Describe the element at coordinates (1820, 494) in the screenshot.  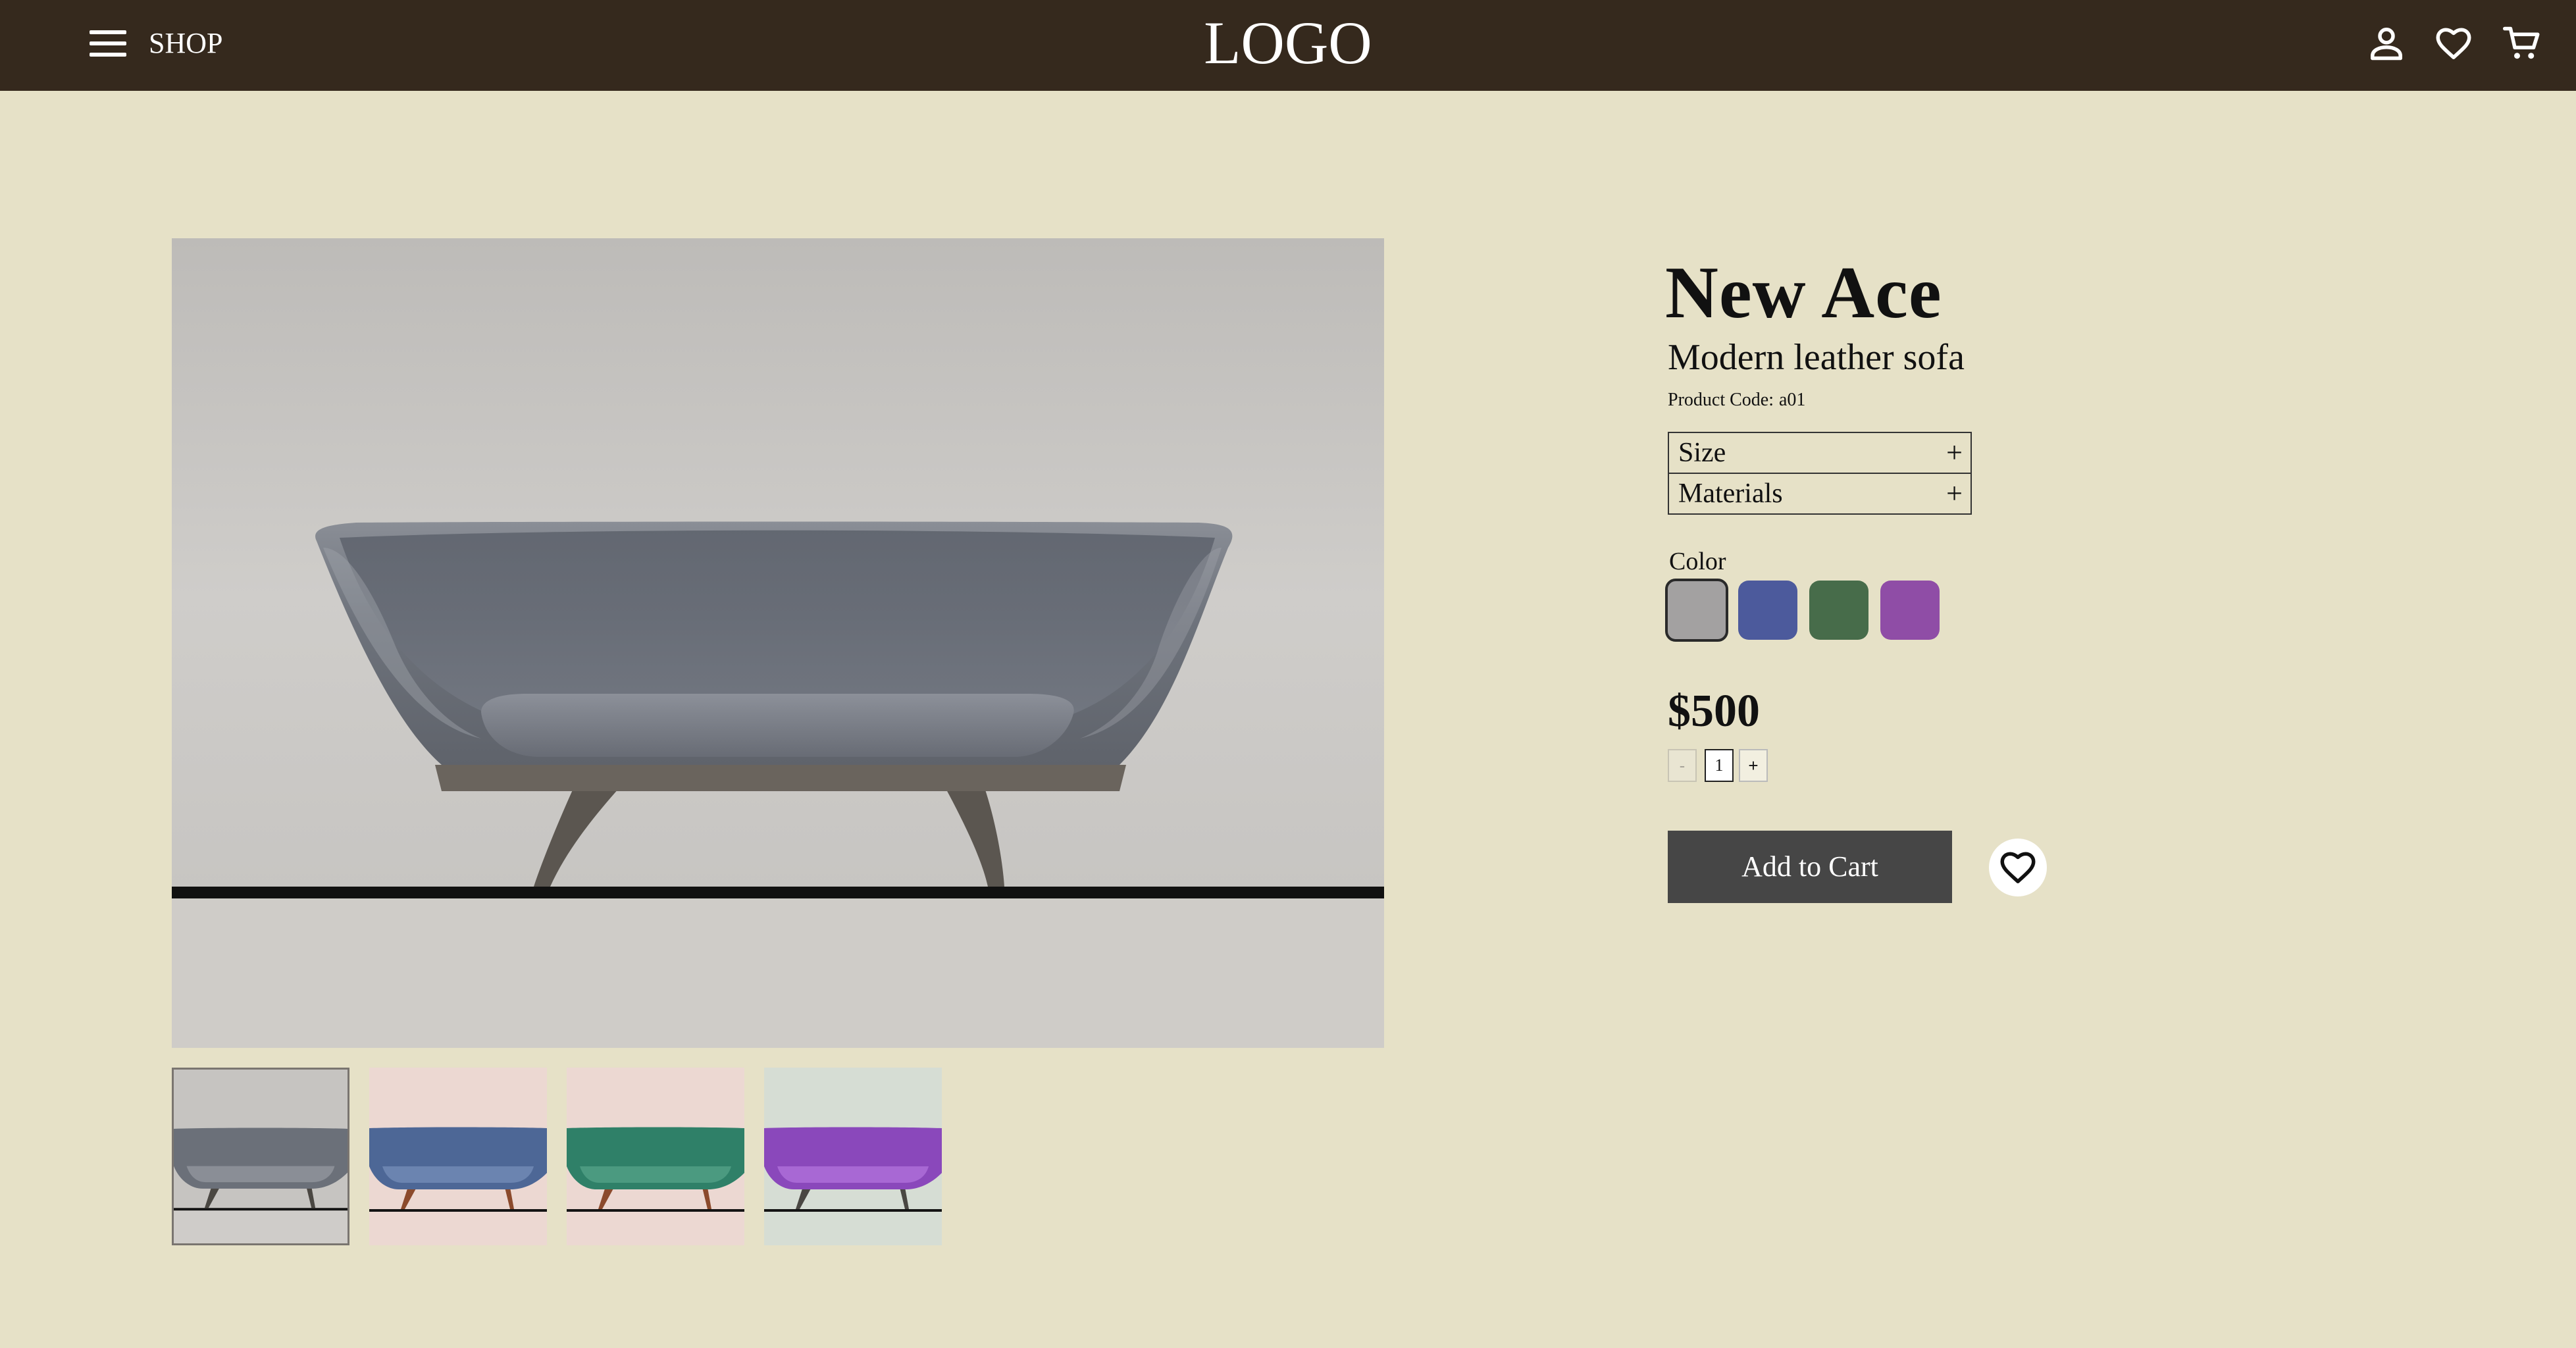
I see `accordion-materials: Materials +` at that location.